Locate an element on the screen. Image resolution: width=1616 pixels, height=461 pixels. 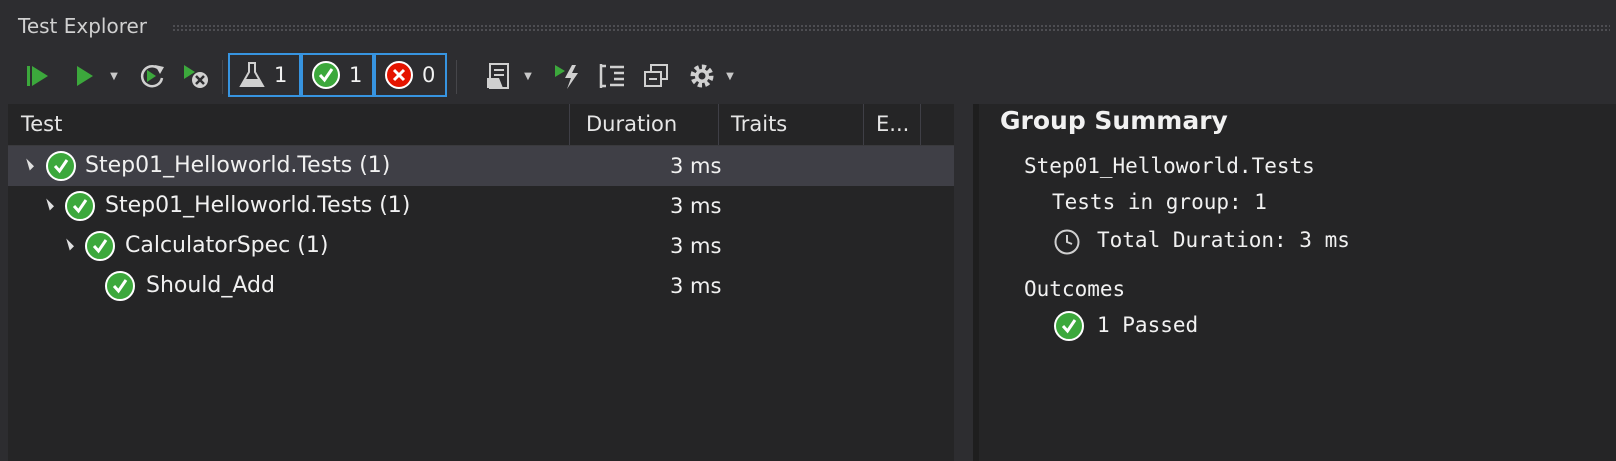
vertical-scrollbar is located at coordinates (963, 282).